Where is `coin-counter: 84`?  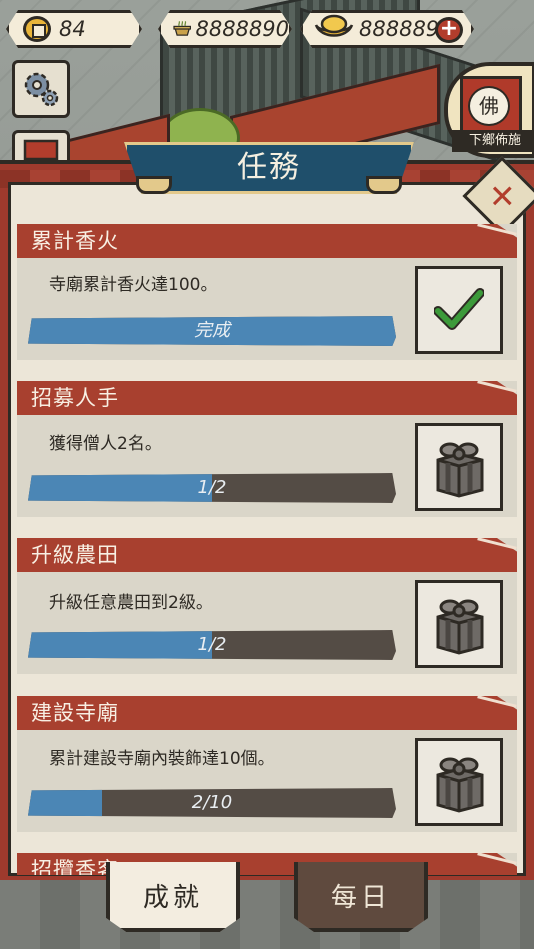
coin-counter: 84 is located at coordinates (74, 29).